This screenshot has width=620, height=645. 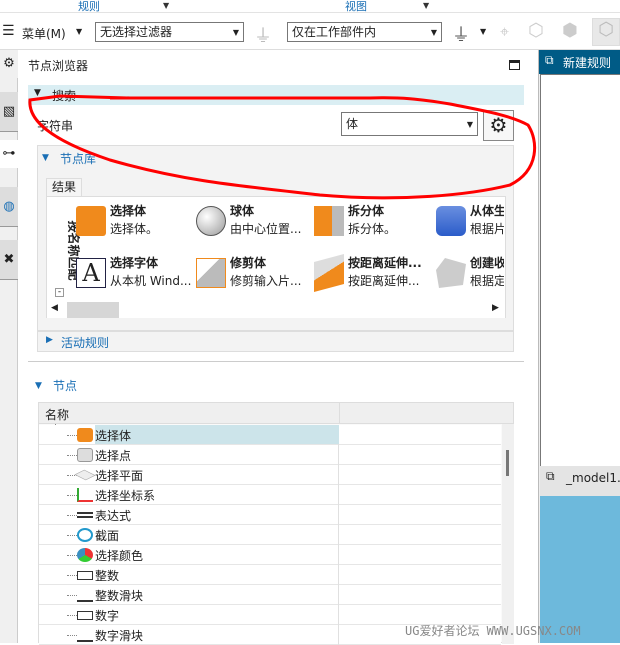 I want to click on table-row: 选择坐标系, so click(x=270, y=495).